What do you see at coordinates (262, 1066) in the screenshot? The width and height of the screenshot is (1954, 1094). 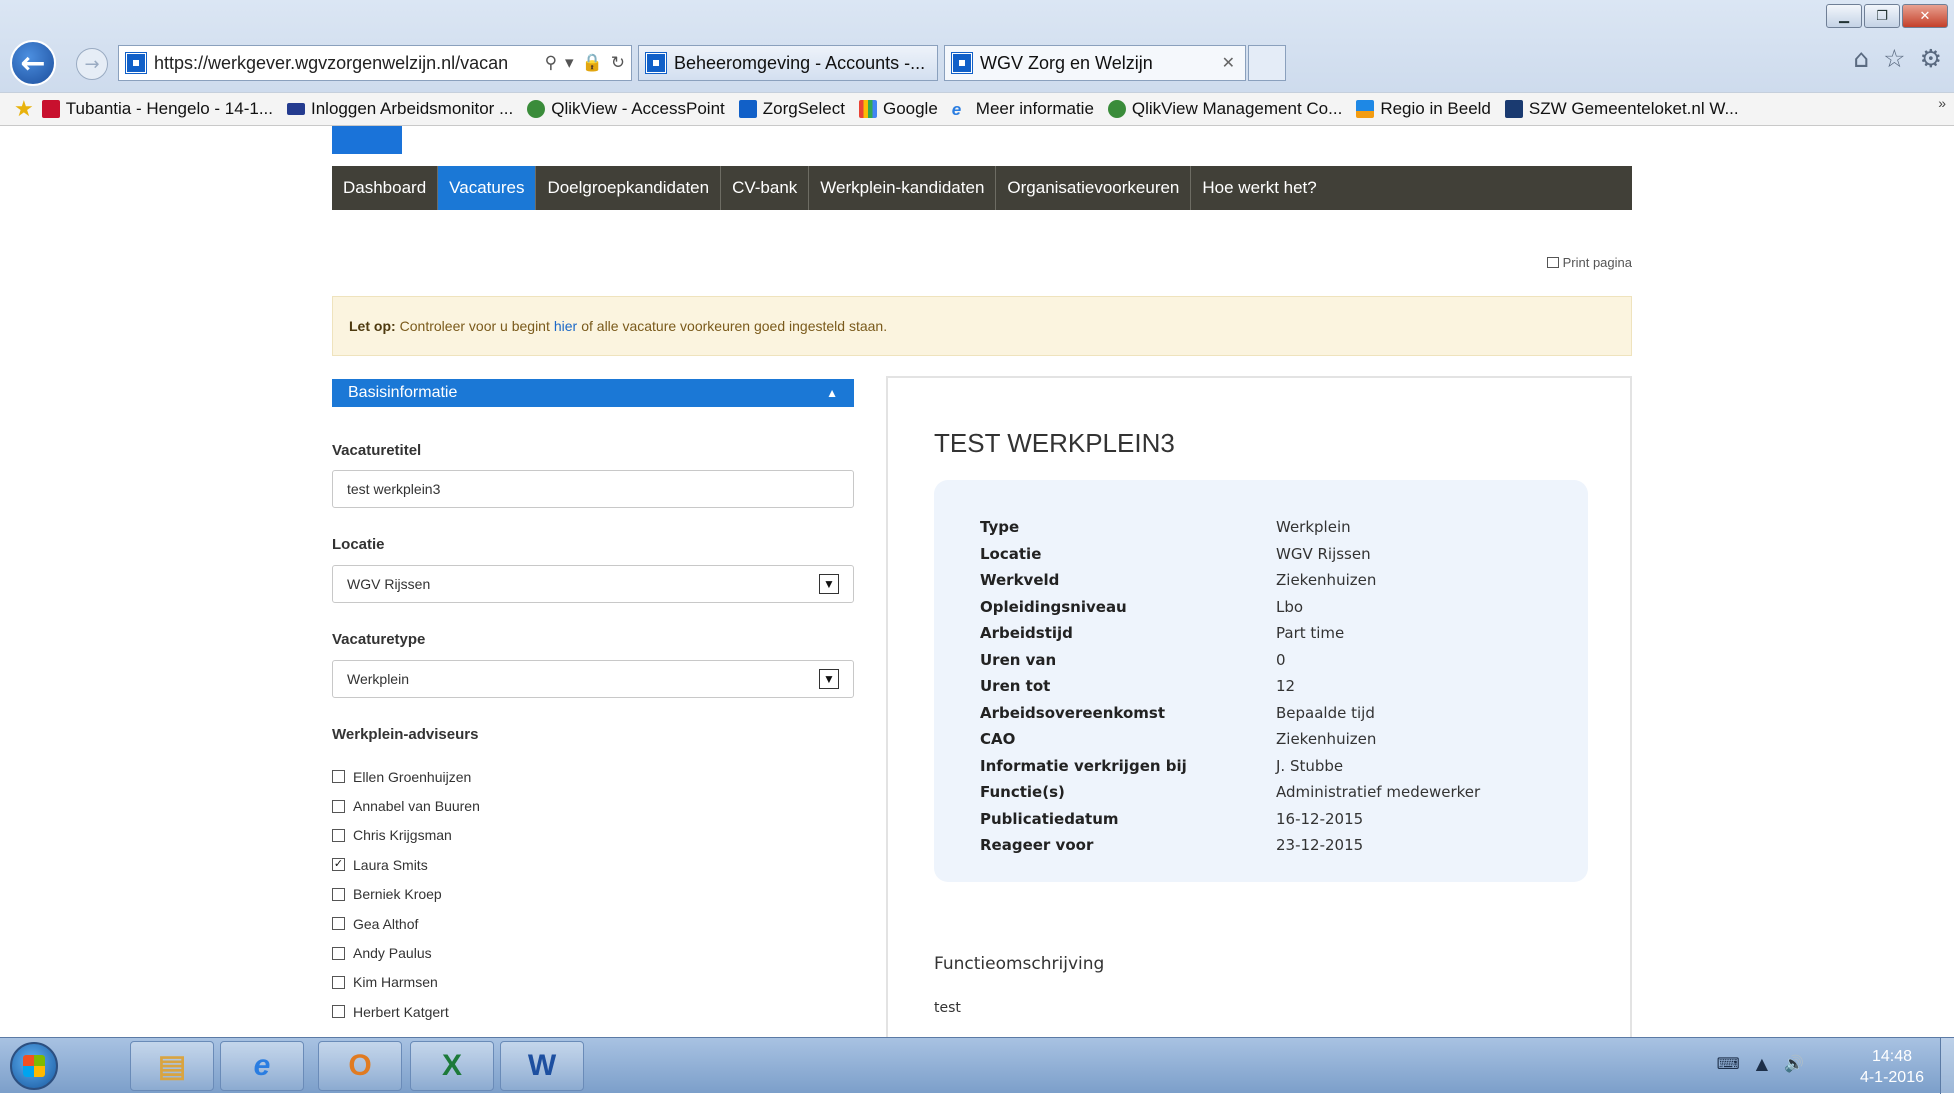 I see `internet-explorer-taskbar-icon: e` at bounding box center [262, 1066].